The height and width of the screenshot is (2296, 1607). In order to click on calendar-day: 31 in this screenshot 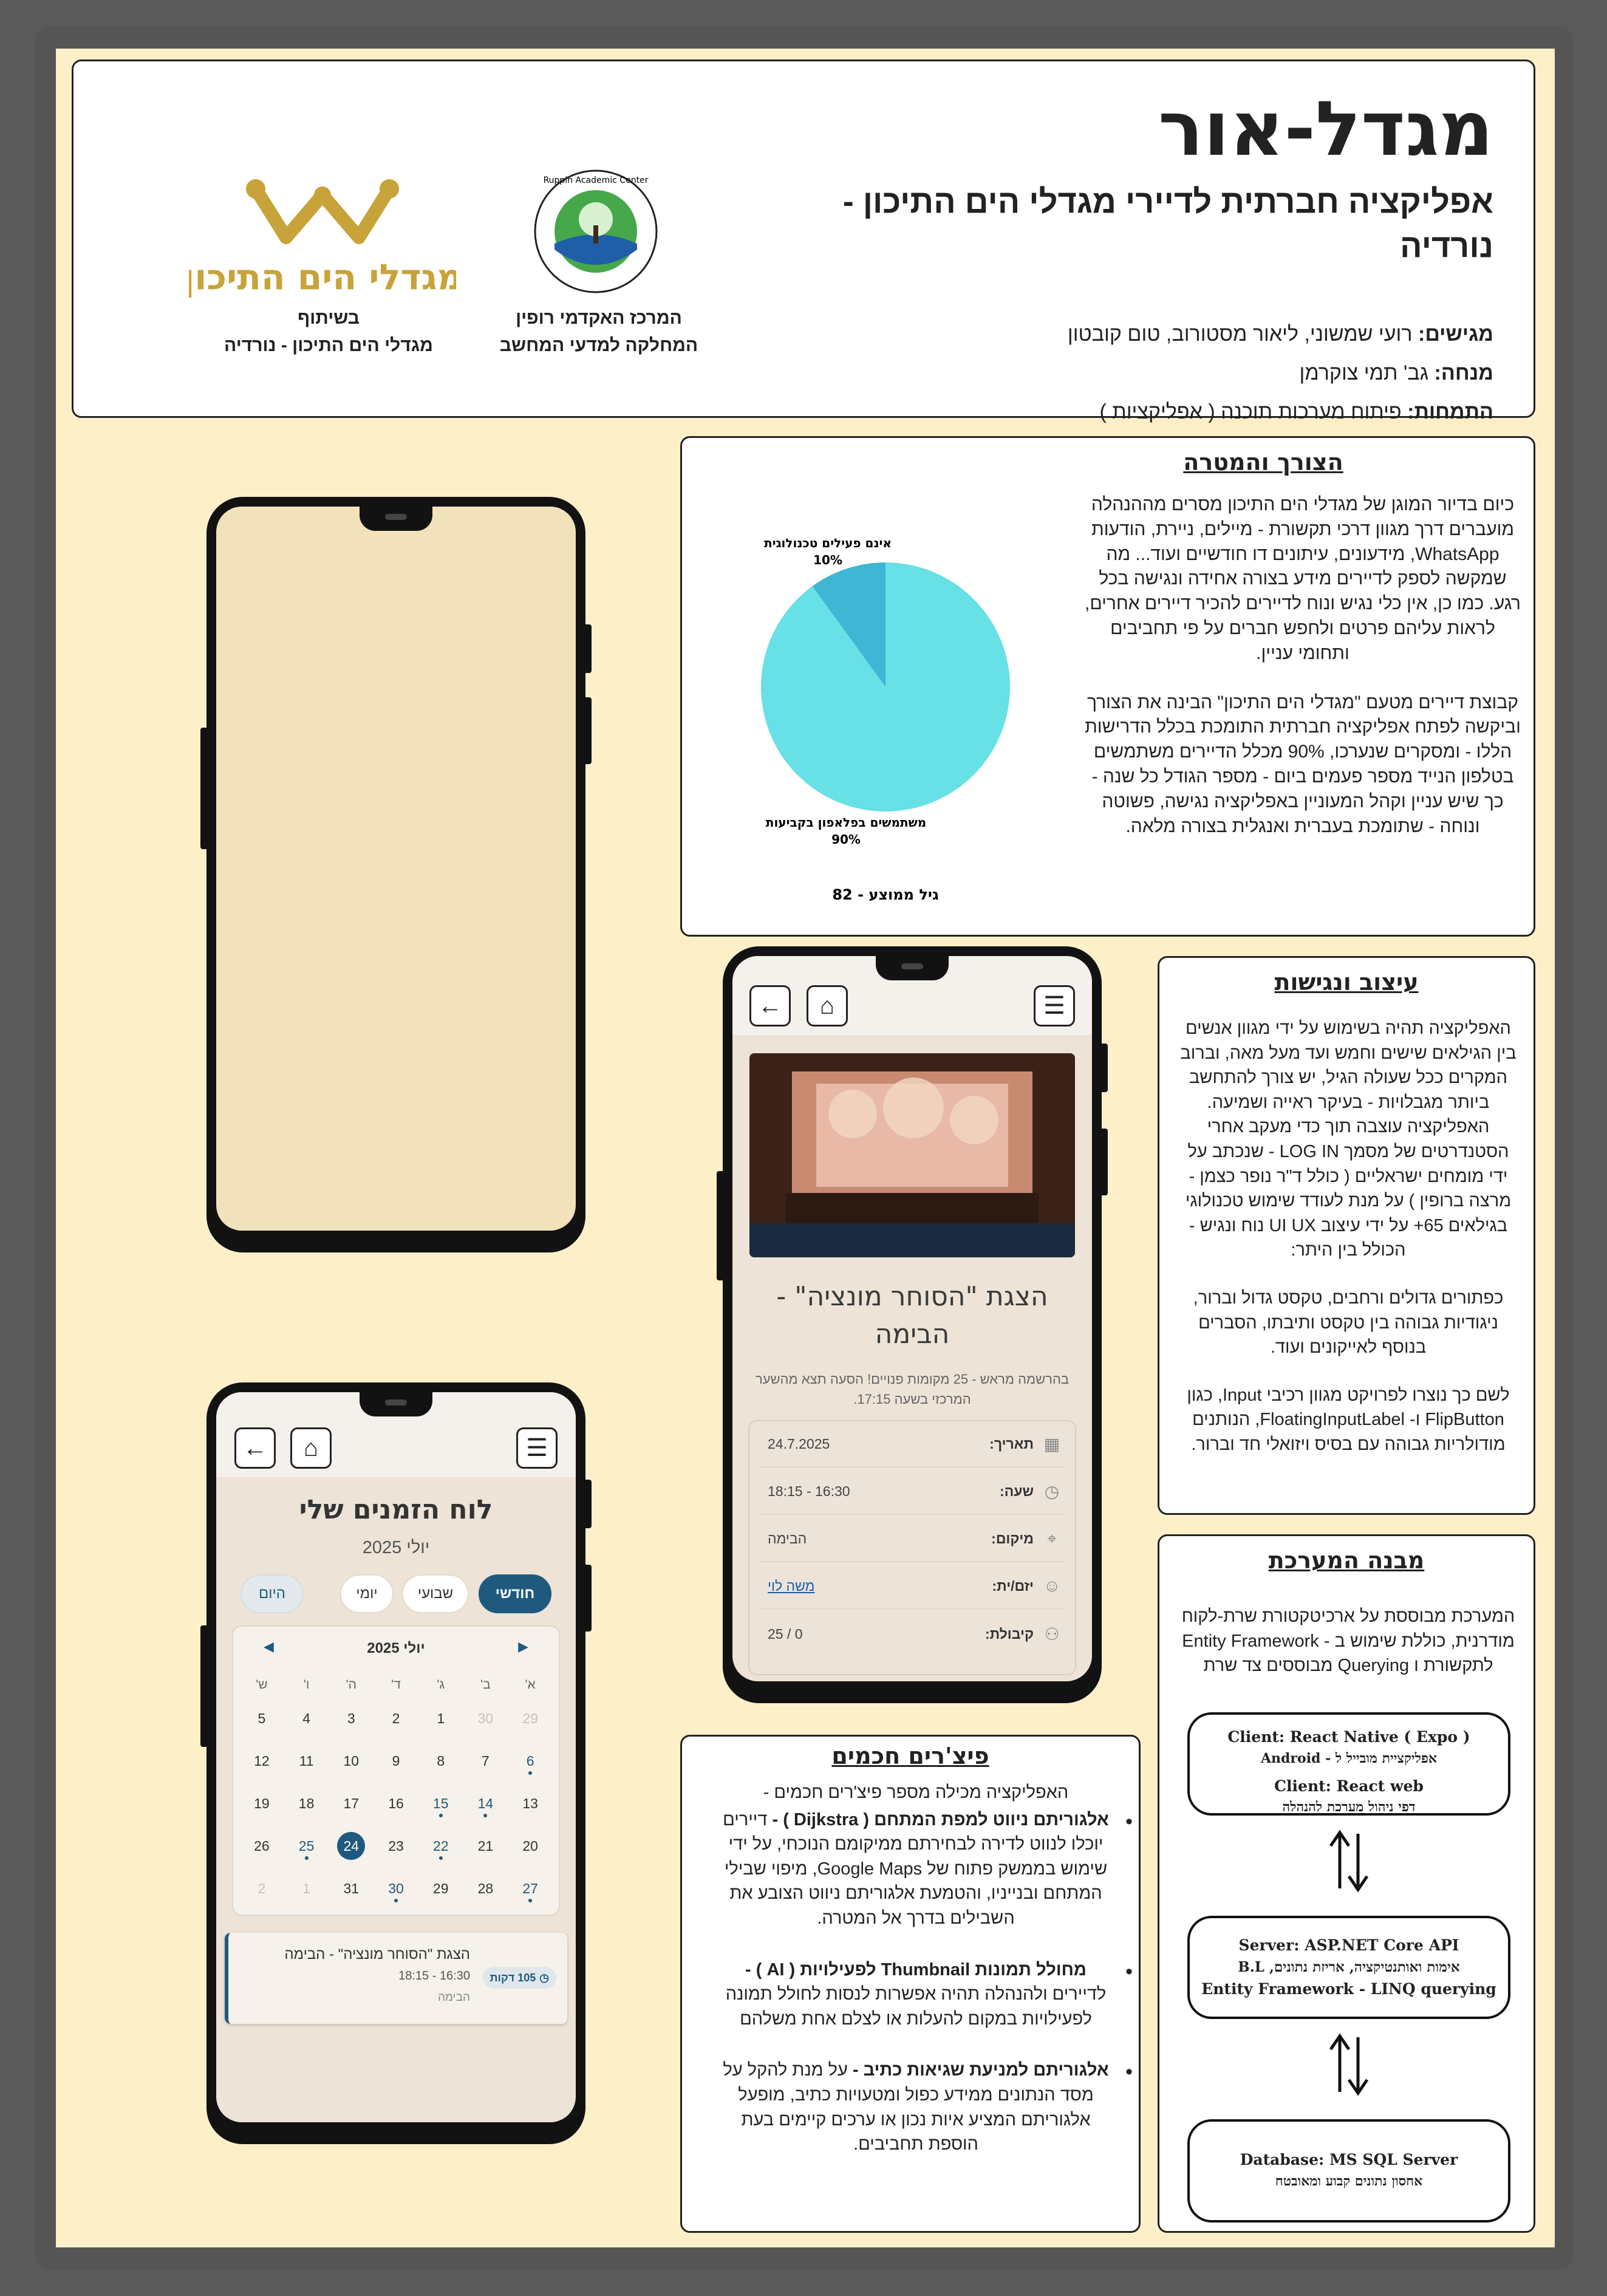, I will do `click(351, 1888)`.